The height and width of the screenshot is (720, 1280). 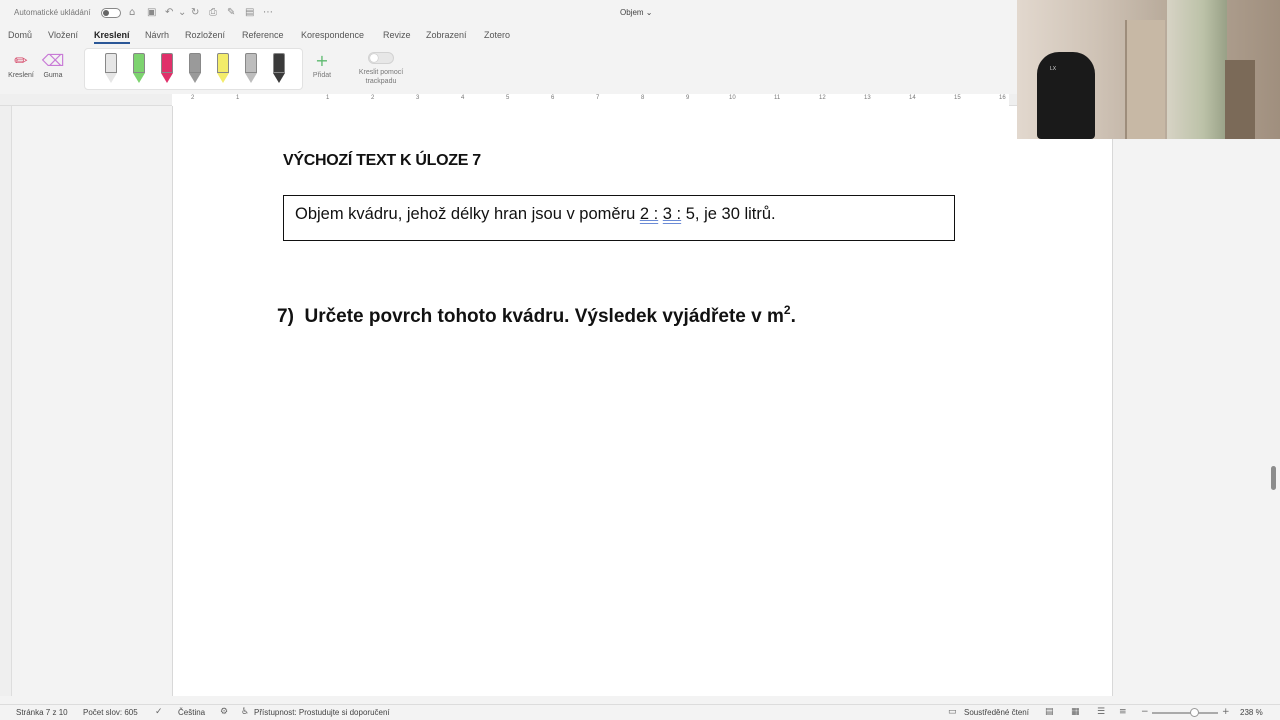 I want to click on plus-icon: +, so click(x=322, y=60).